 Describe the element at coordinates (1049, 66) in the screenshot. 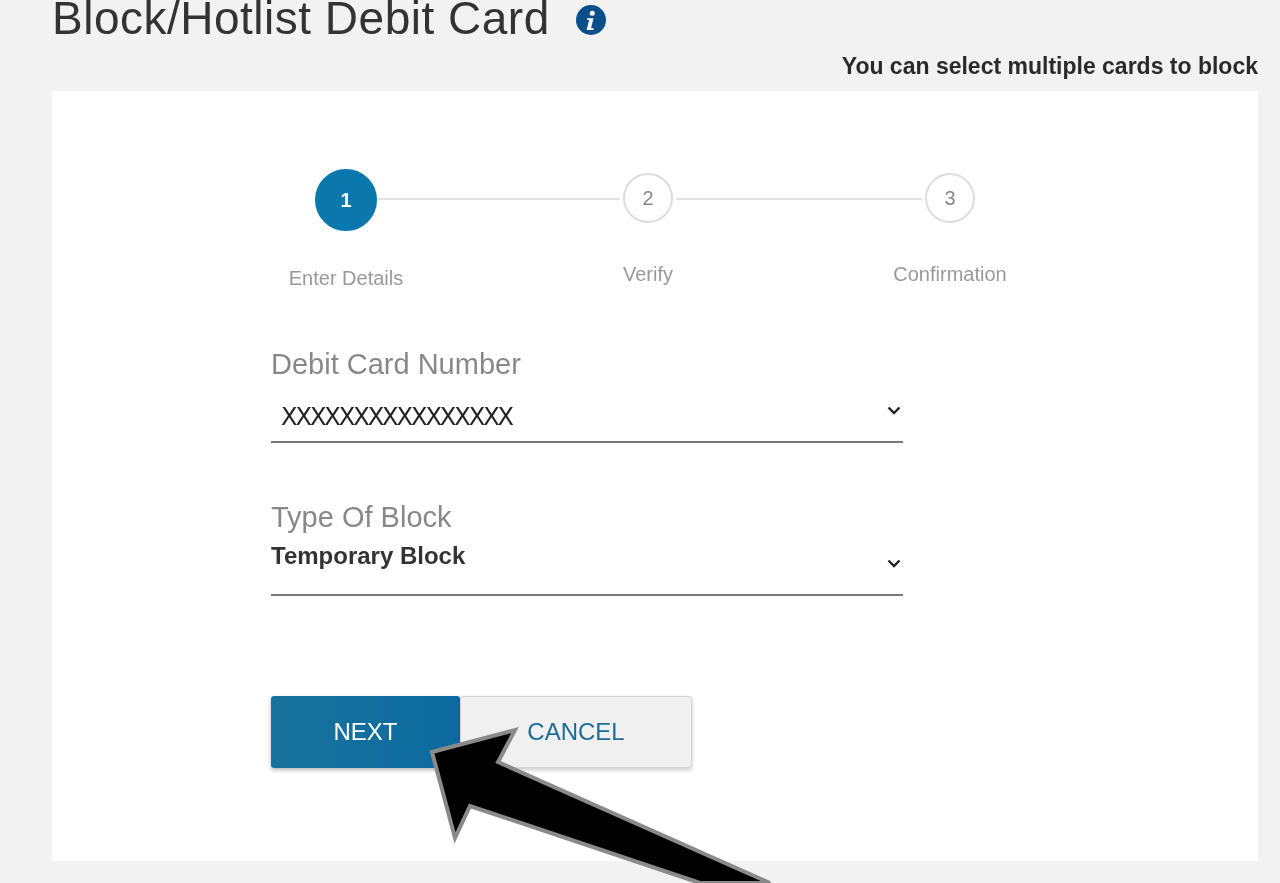

I see `hint-text: You can select multiple cards to block` at that location.